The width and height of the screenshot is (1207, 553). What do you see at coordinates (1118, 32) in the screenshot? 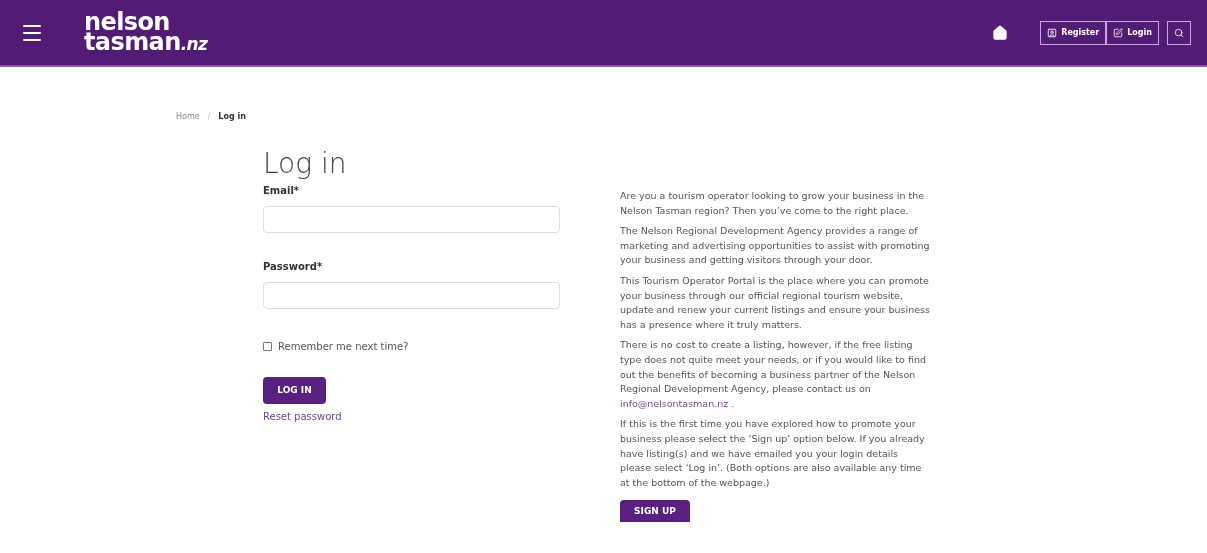
I see `edit-icon` at bounding box center [1118, 32].